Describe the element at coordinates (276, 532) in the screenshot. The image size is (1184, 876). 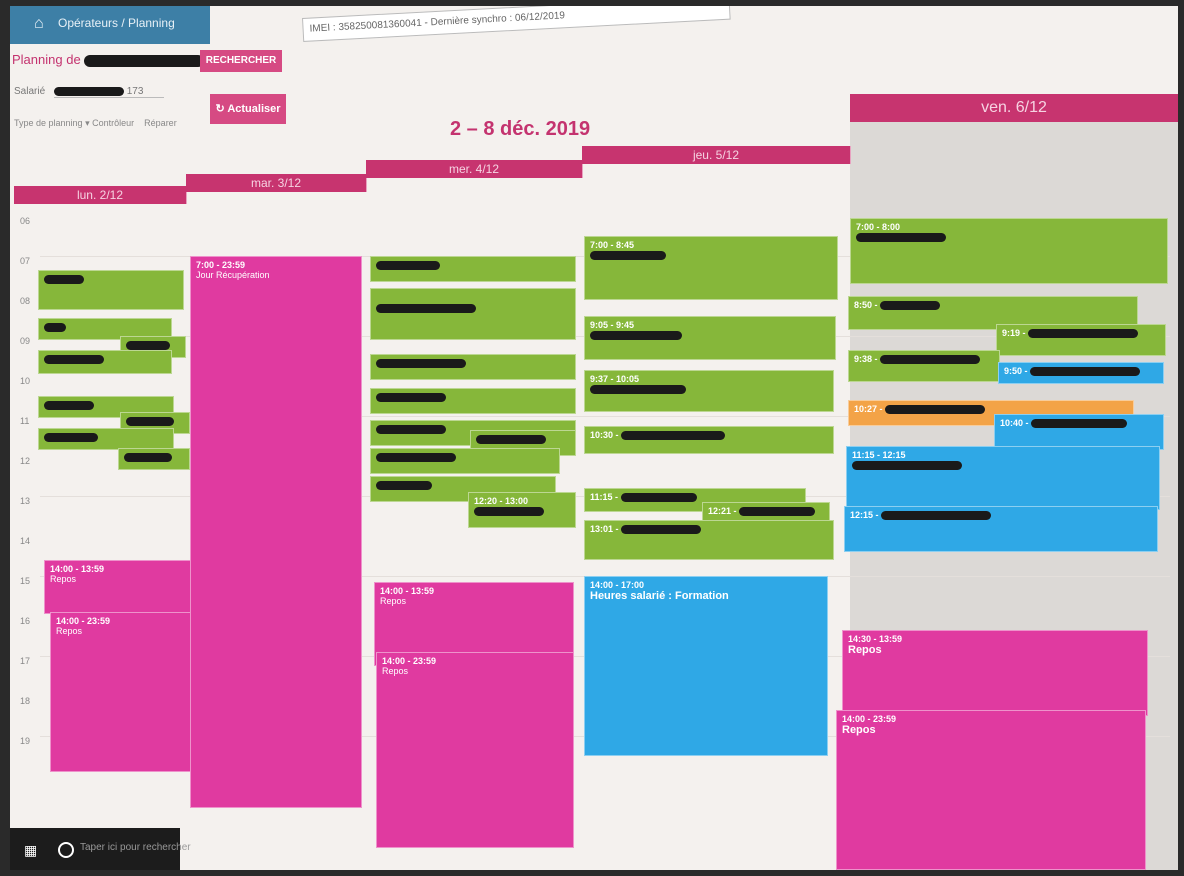
I see `event-block: 7:00 - 23:59 Jour Récupération` at that location.